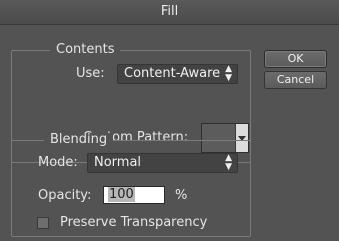 The image size is (339, 241). I want to click on use-label: Use:, so click(90, 73).